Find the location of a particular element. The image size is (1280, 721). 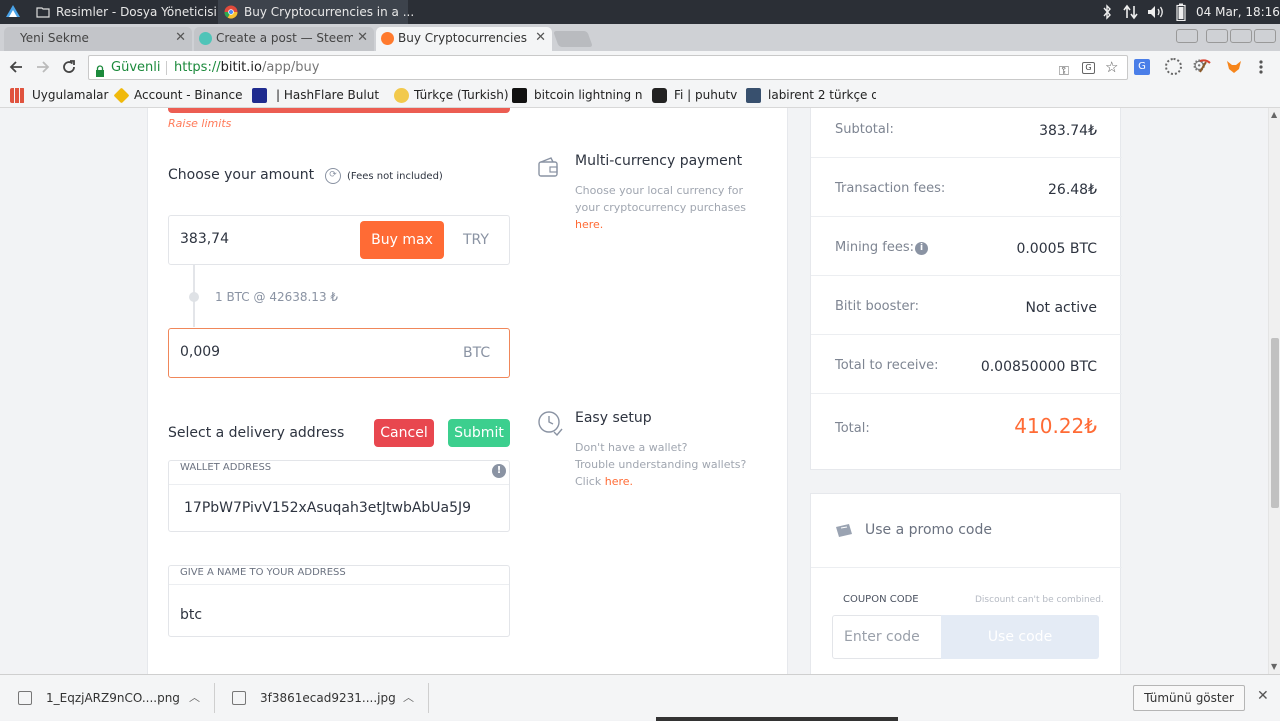

bookmark-label: bitcoin lightning ne is located at coordinates (588, 95).